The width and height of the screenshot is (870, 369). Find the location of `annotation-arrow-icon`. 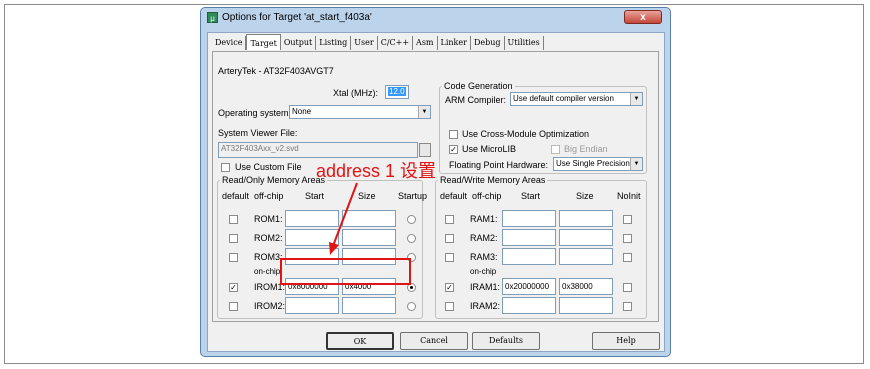

annotation-arrow-icon is located at coordinates (343, 218).